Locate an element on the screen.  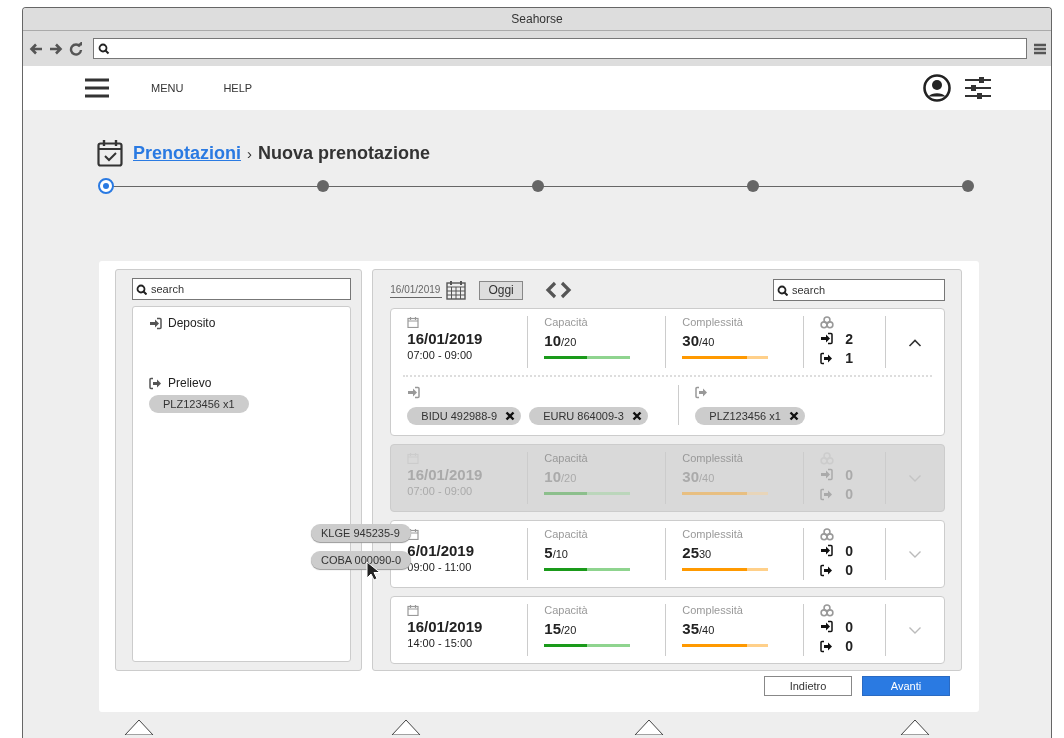
window-title: Seahorse is located at coordinates (537, 19).